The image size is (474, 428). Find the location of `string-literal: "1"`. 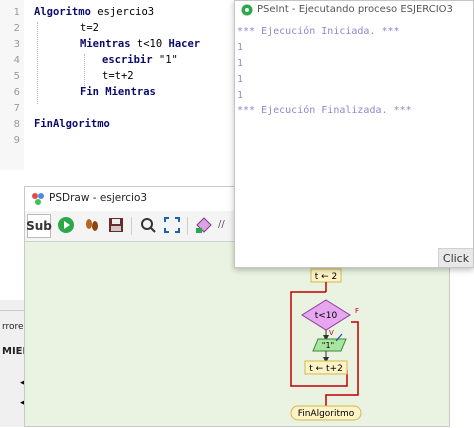

string-literal: "1" is located at coordinates (165, 60).